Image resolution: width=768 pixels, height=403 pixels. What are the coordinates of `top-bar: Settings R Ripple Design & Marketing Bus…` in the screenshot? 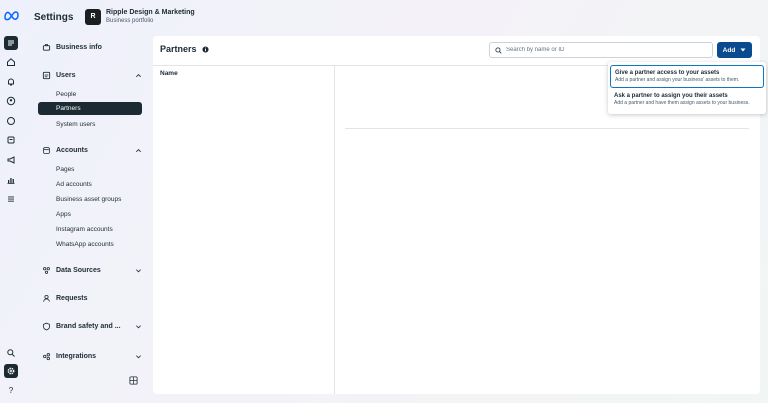 It's located at (384, 17).